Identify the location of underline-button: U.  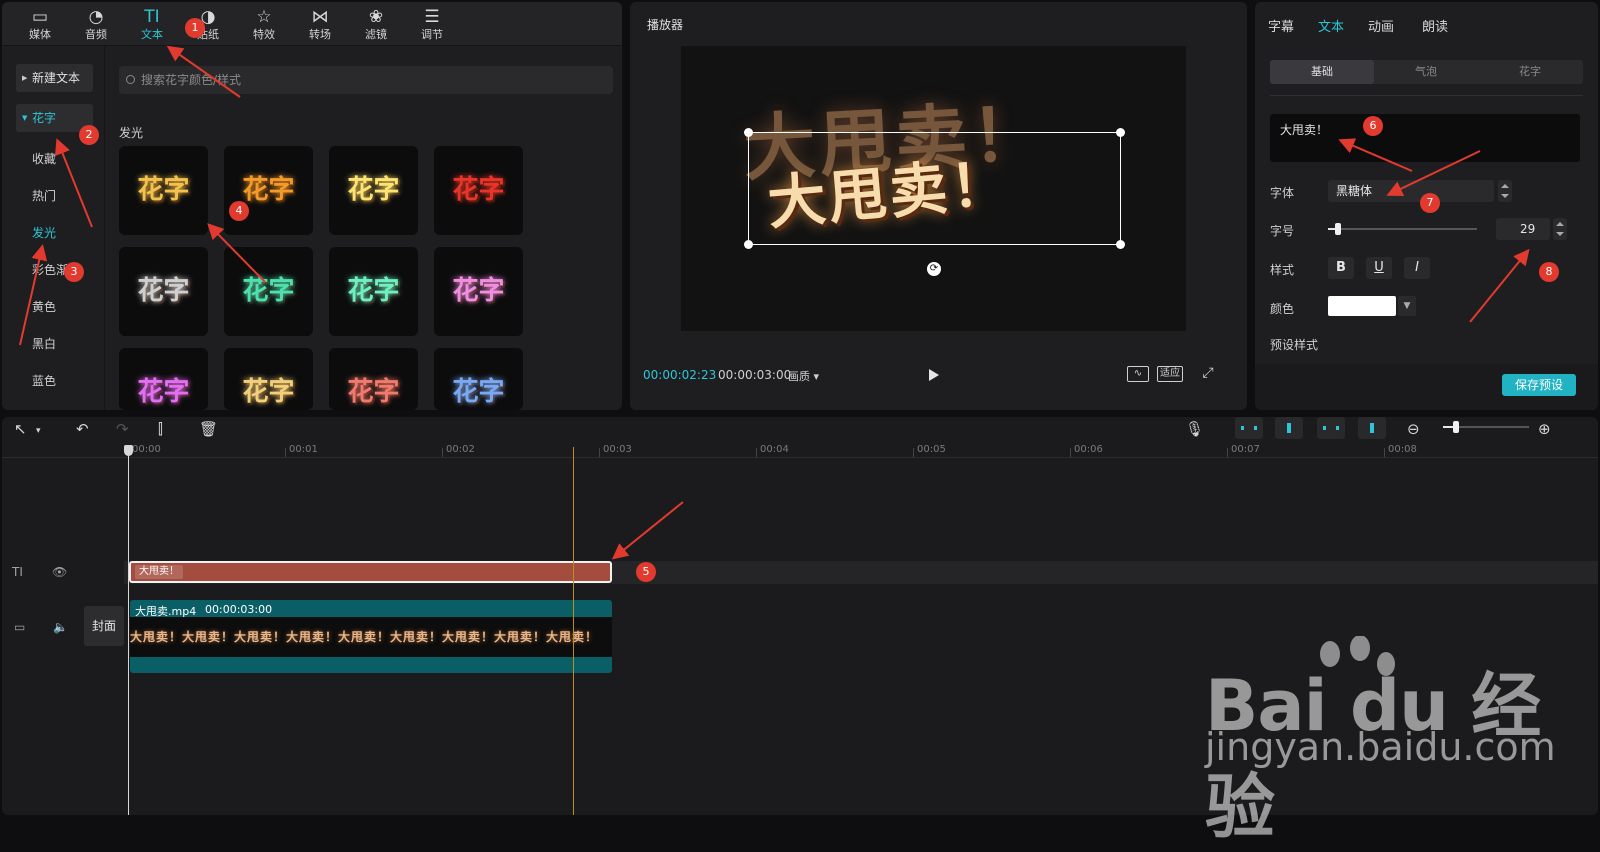
(1379, 268).